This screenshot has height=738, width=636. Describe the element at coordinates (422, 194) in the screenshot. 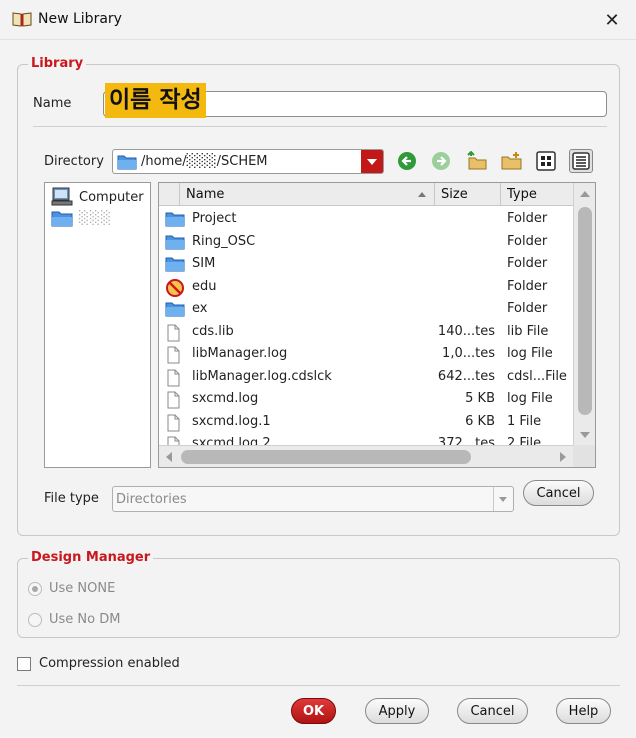

I see `sort-ascending-icon` at that location.